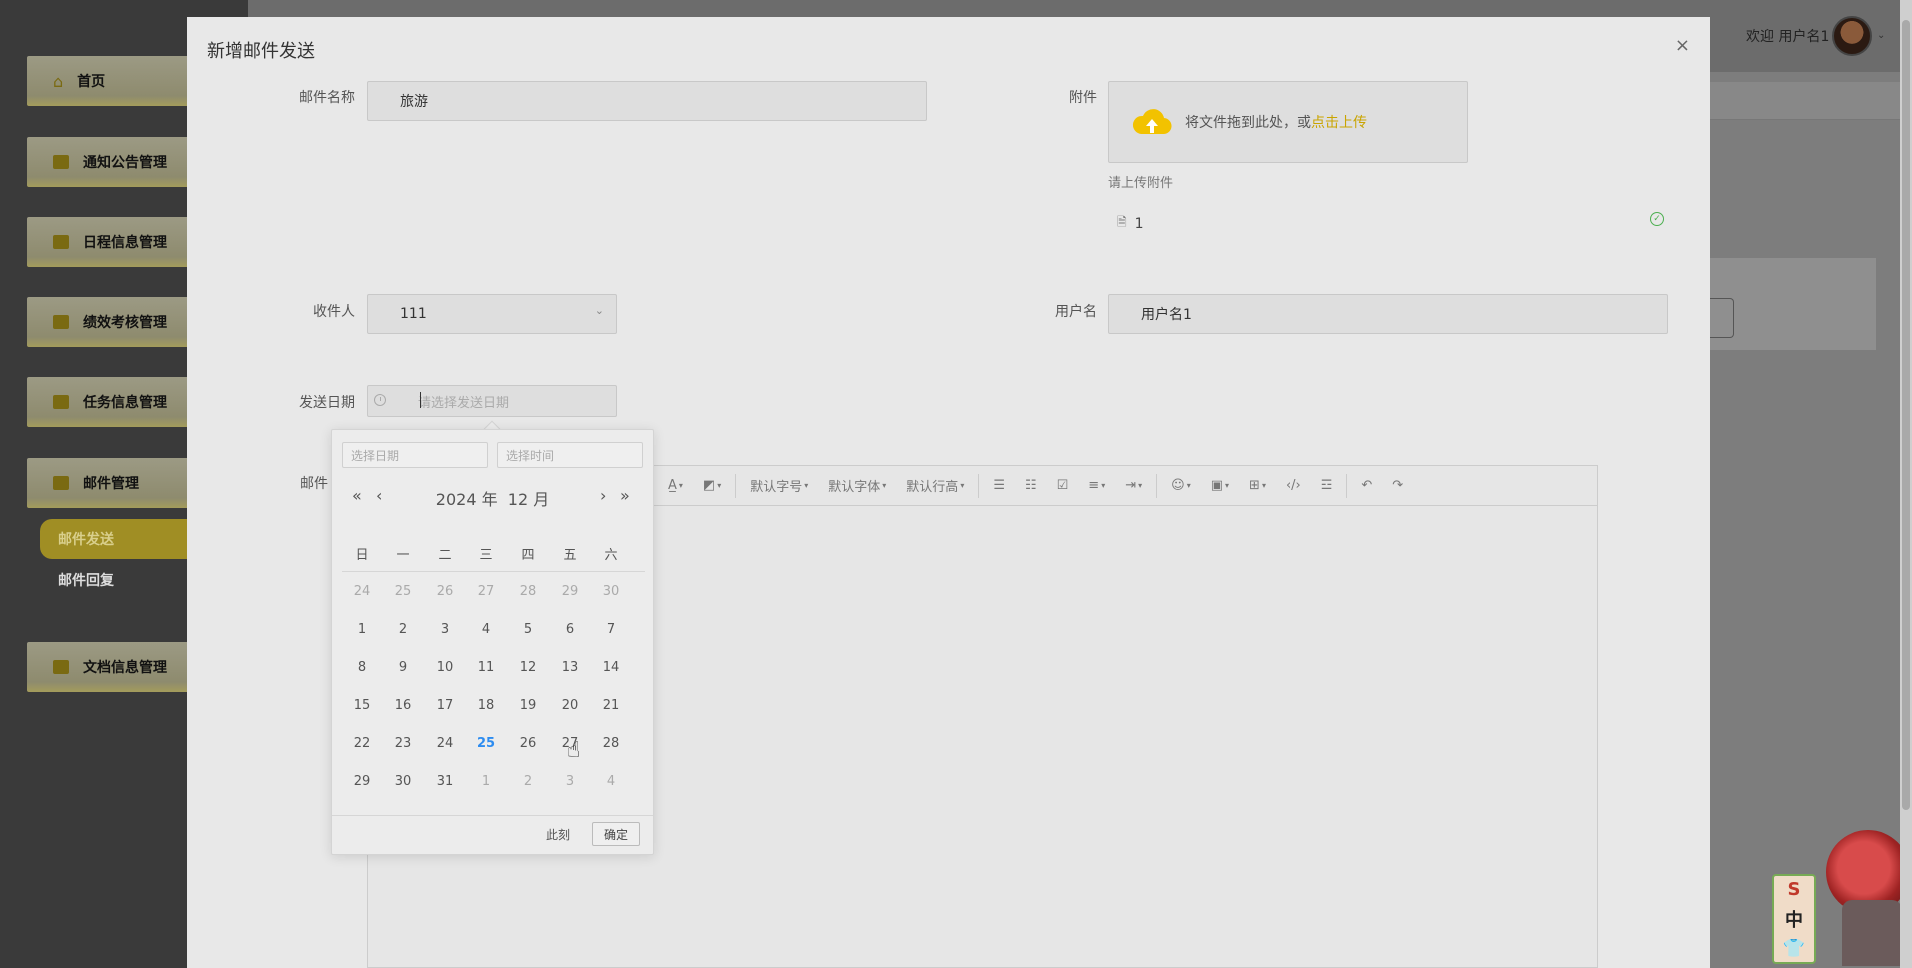 This screenshot has width=1912, height=968. Describe the element at coordinates (1339, 122) in the screenshot. I see `upload-link: 点击上传` at that location.